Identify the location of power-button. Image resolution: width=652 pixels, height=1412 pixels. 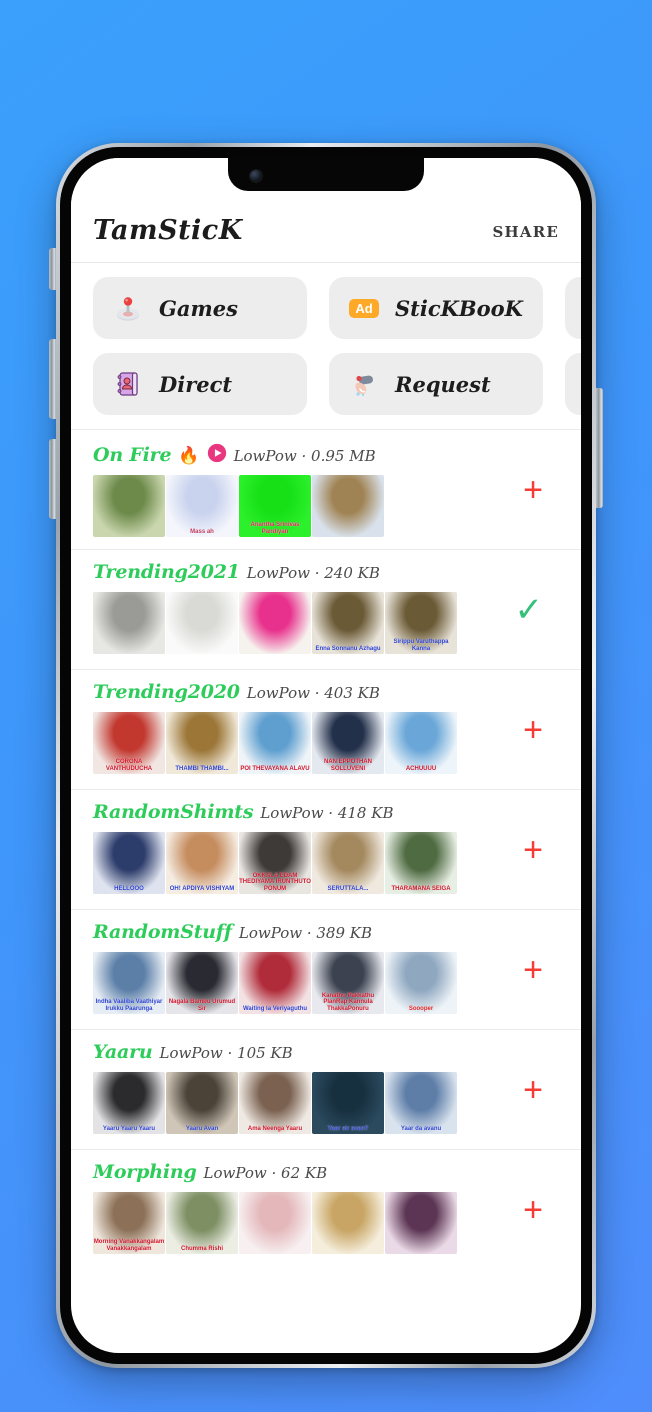
(599, 448).